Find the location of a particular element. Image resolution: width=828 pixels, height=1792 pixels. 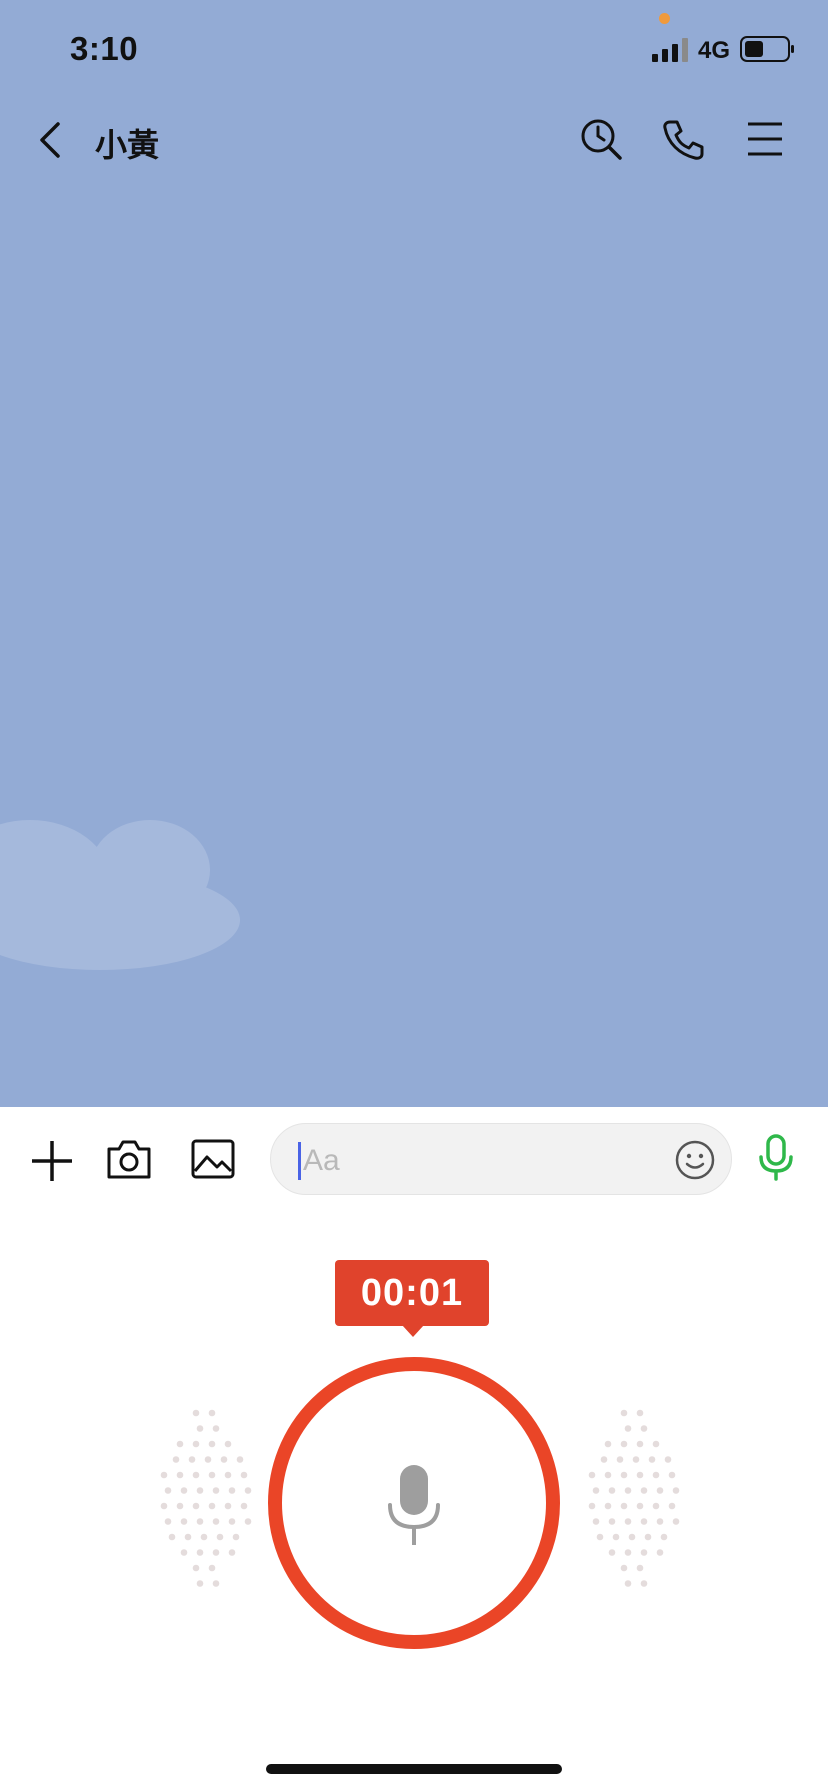

message-input: Aa is located at coordinates (501, 1159).